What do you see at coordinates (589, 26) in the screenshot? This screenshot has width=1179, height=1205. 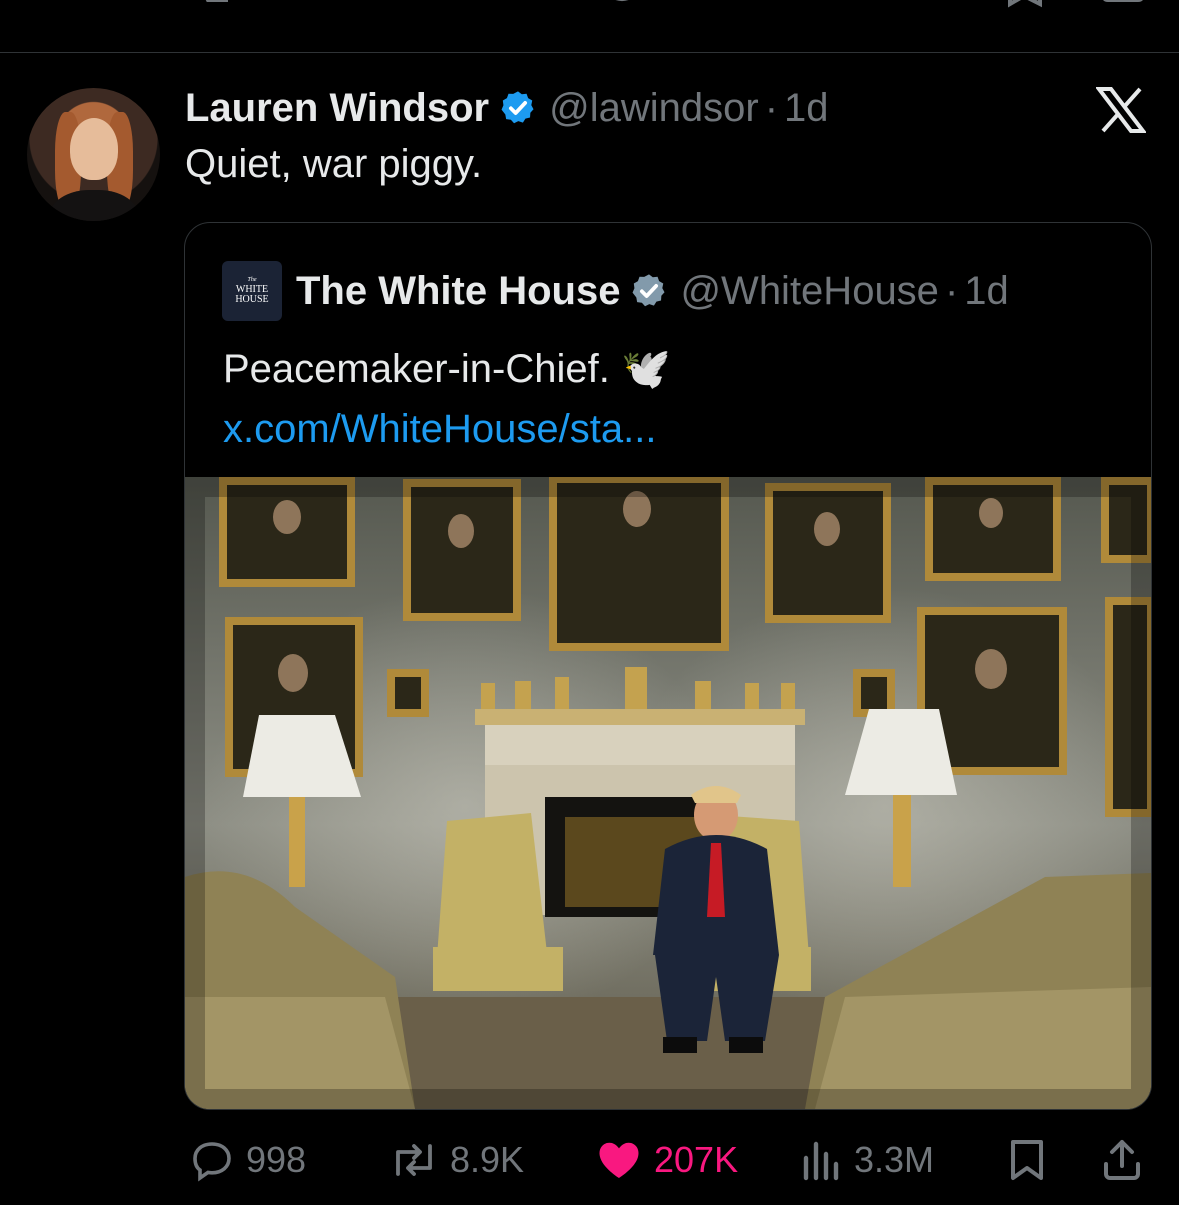 I see `previous-tweet-action-bar` at bounding box center [589, 26].